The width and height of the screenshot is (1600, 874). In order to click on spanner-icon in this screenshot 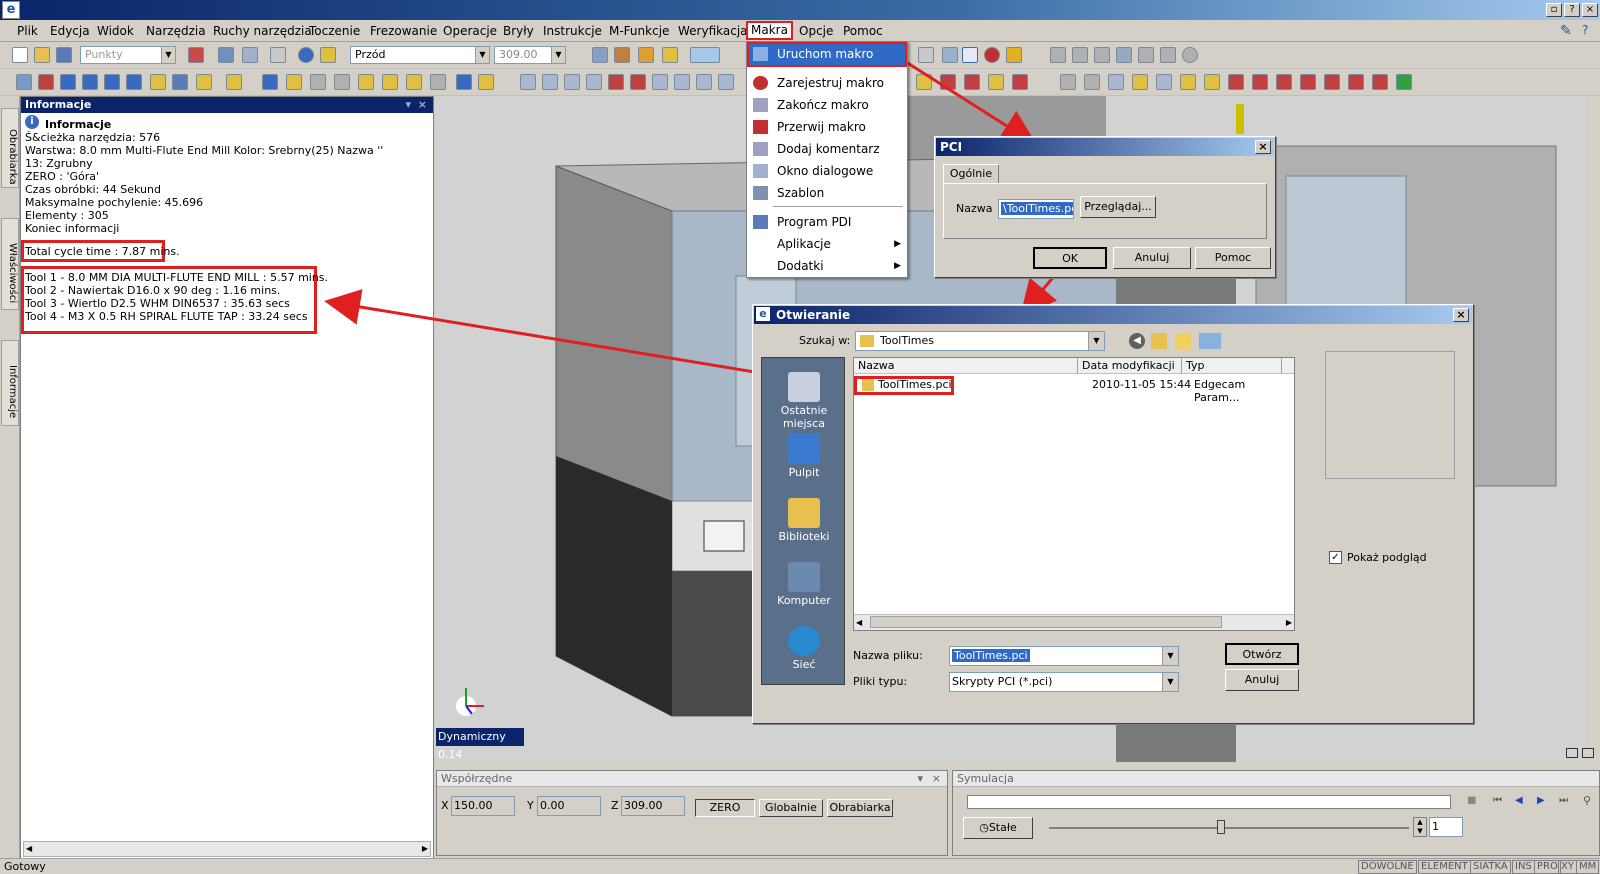, I will do `click(414, 82)`.